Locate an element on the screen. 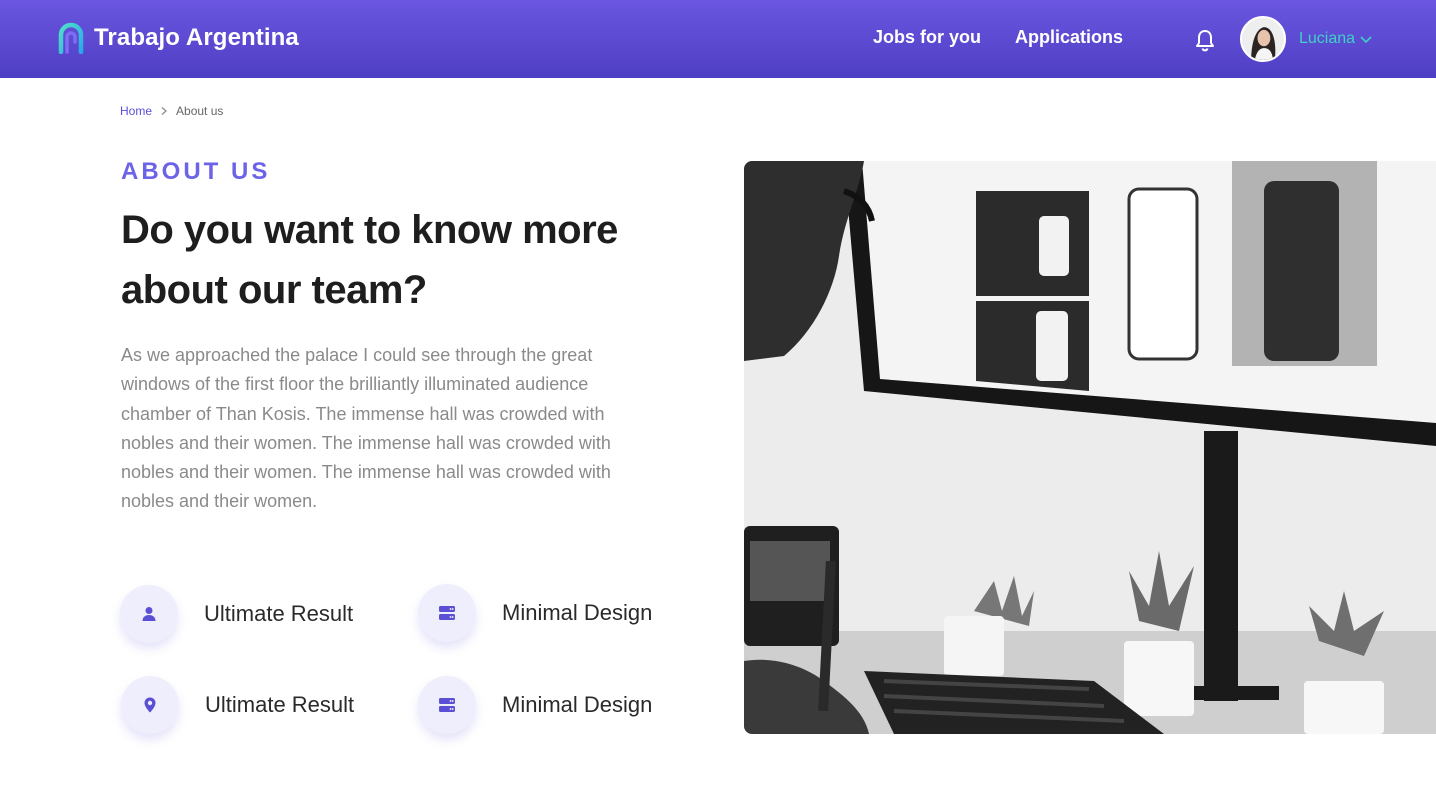 The height and width of the screenshot is (808, 1436). section-eyebrow: ABOUT US is located at coordinates (196, 171).